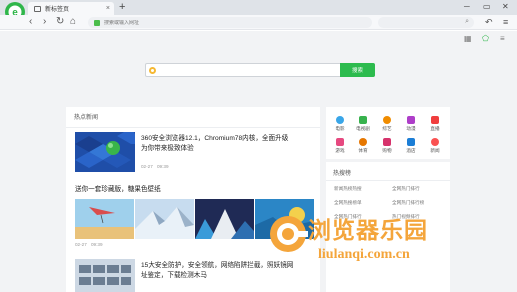 The height and width of the screenshot is (292, 517). I want to click on news-thumbnail-sphere, so click(105, 152).